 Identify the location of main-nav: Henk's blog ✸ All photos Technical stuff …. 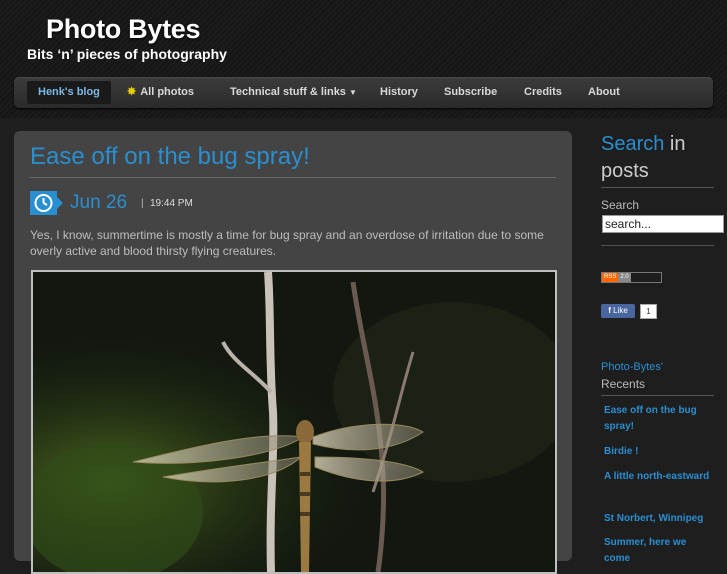
(363, 92).